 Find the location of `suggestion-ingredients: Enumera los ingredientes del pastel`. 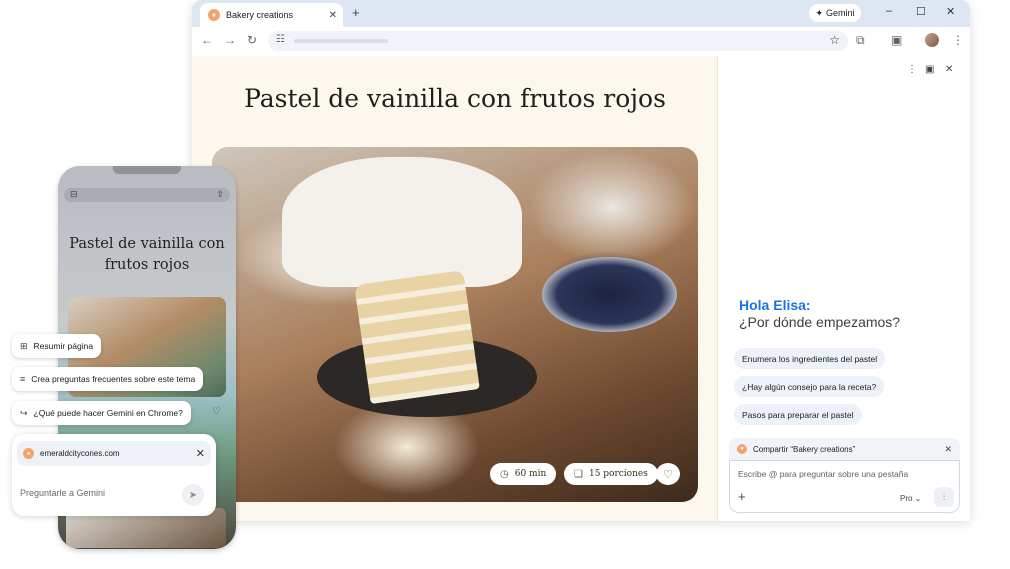

suggestion-ingredients: Enumera los ingredientes del pastel is located at coordinates (810, 358).